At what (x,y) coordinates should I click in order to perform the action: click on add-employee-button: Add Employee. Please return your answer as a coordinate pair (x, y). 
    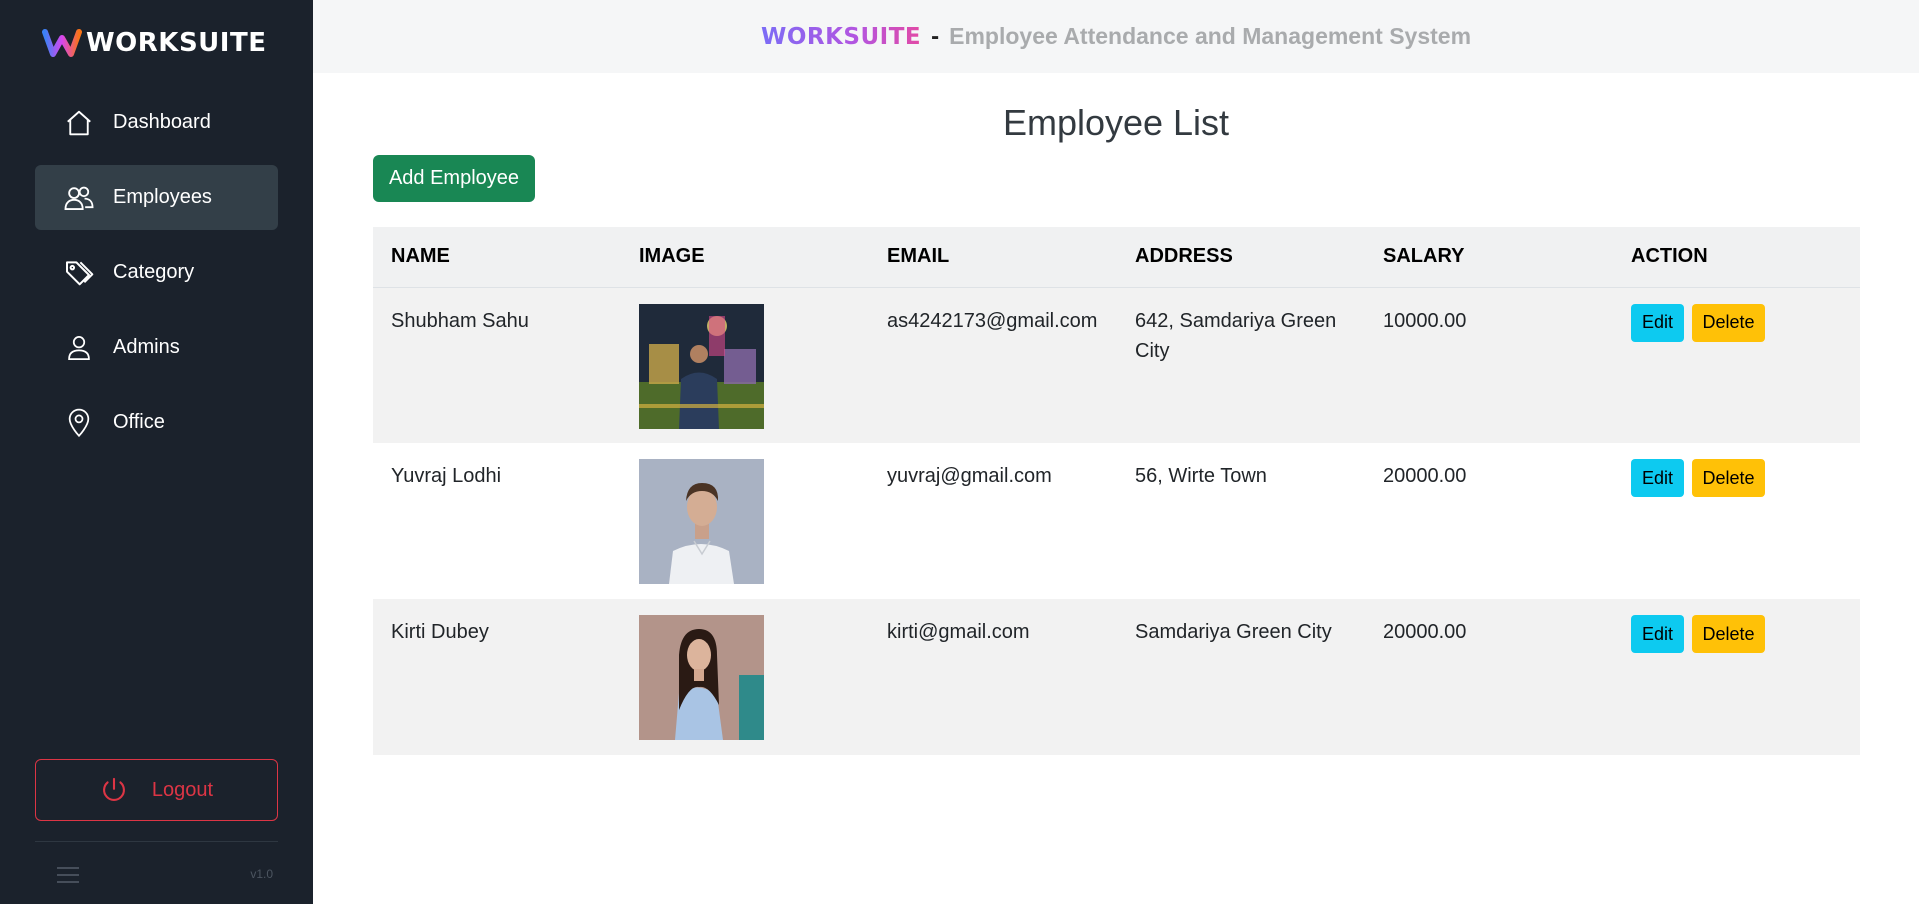
    Looking at the image, I should click on (454, 178).